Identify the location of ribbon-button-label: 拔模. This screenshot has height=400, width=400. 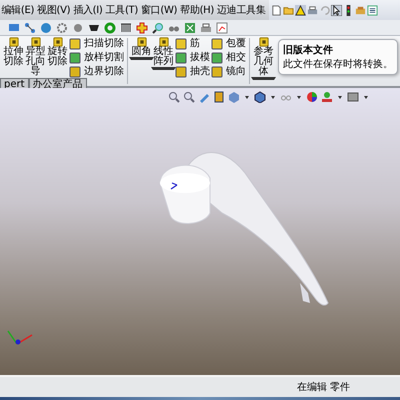
(200, 58).